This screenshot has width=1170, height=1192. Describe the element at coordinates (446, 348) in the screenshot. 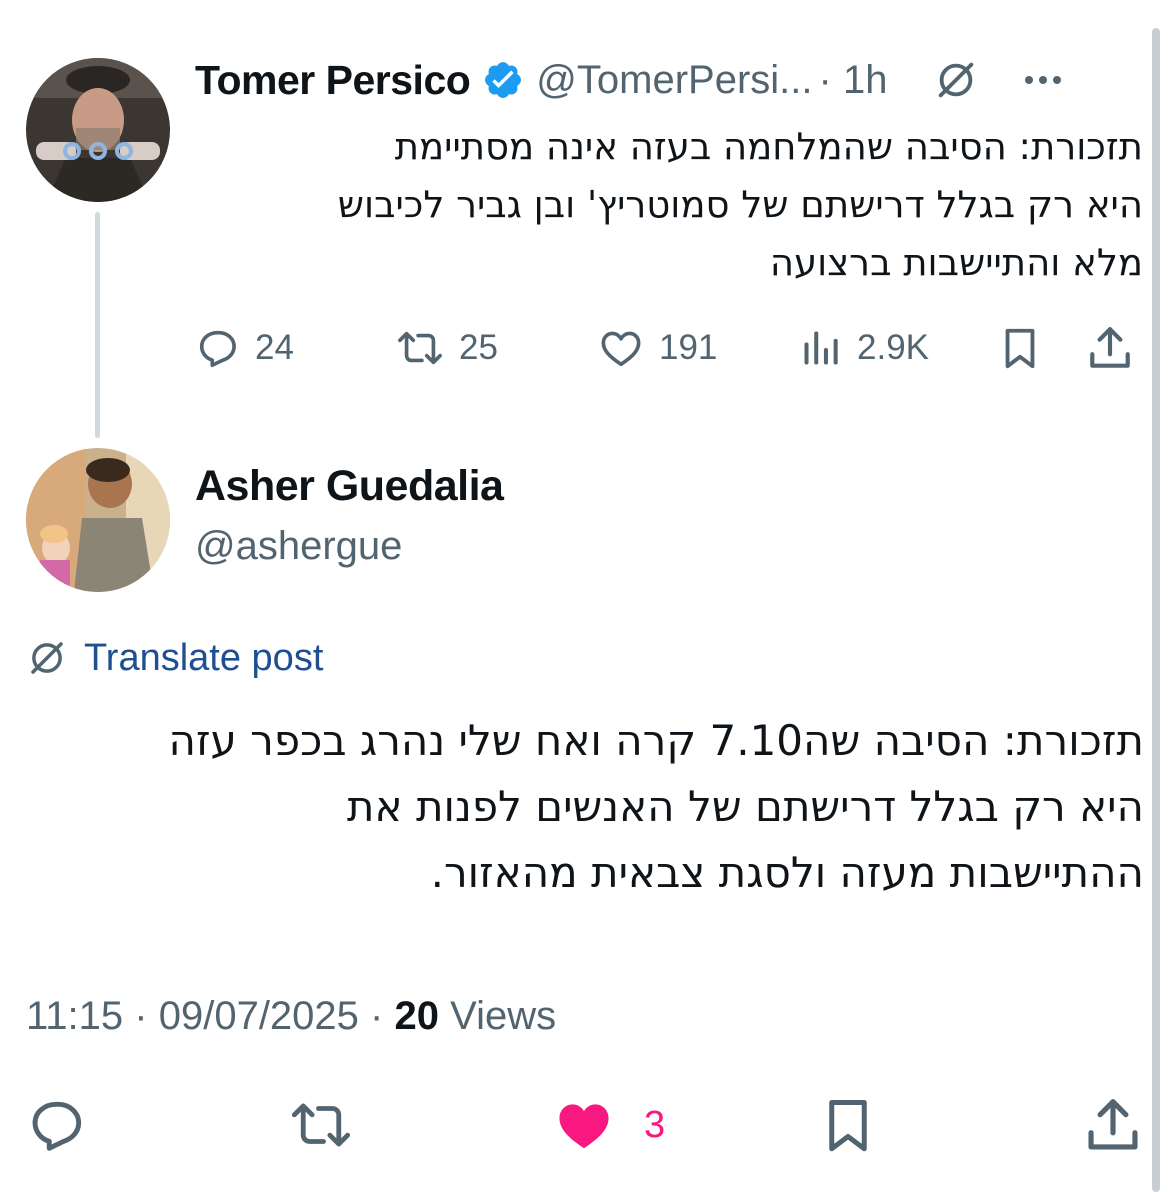

I see `repost-button: 25` at that location.